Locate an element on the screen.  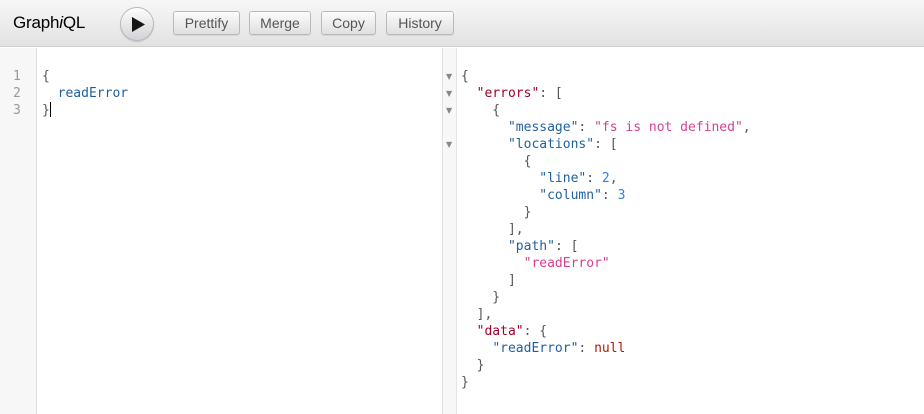
result-line: "locations": [ is located at coordinates (562, 144).